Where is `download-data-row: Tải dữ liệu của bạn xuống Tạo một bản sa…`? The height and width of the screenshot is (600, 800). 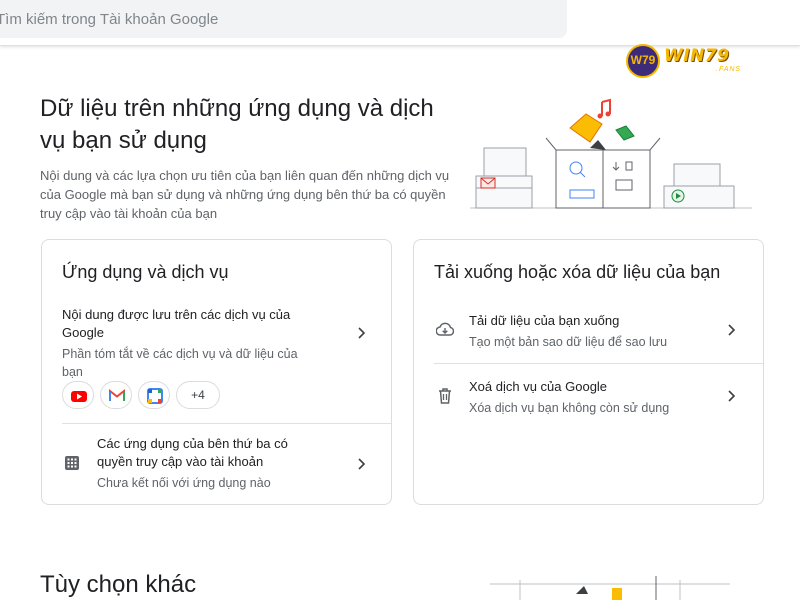
download-data-row: Tải dữ liệu của bạn xuống Tạo một bản sa… is located at coordinates (588, 334).